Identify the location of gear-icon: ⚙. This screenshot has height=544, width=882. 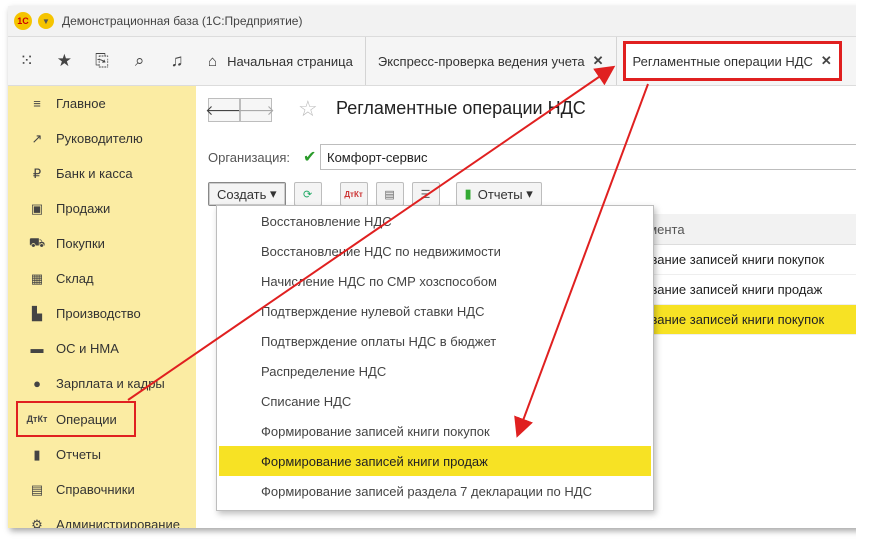
(37, 522).